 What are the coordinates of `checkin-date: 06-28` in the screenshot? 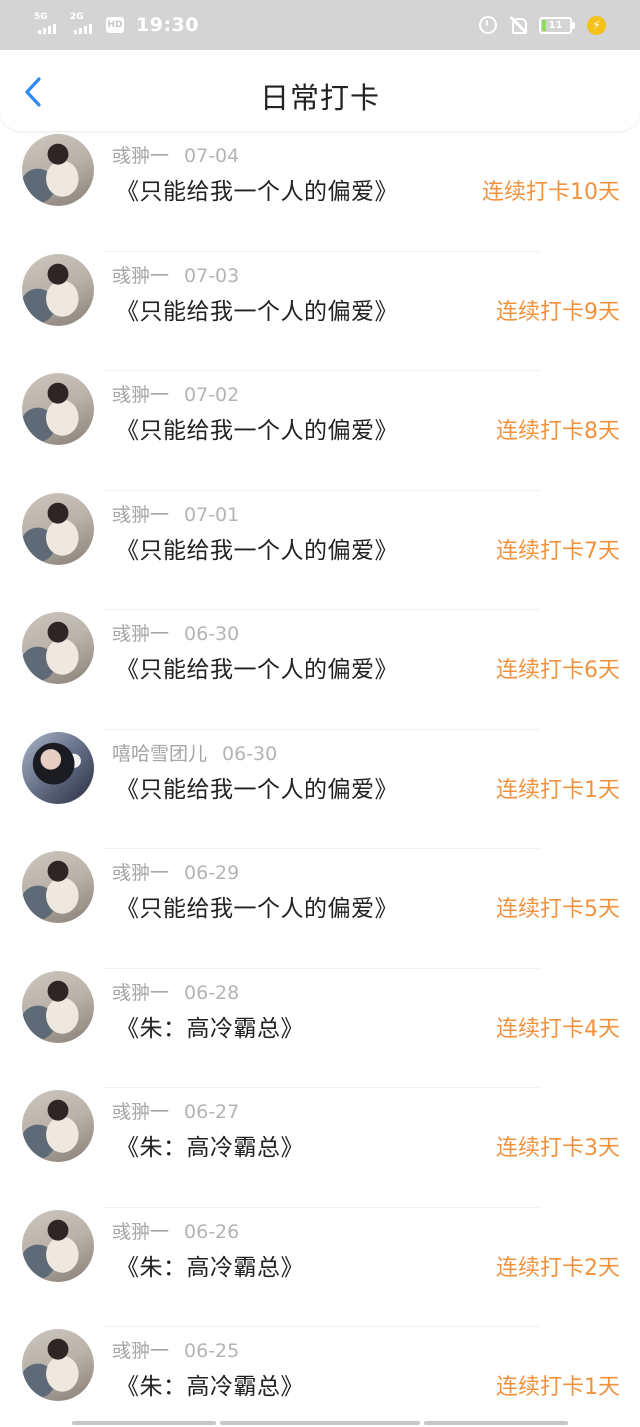 It's located at (212, 992).